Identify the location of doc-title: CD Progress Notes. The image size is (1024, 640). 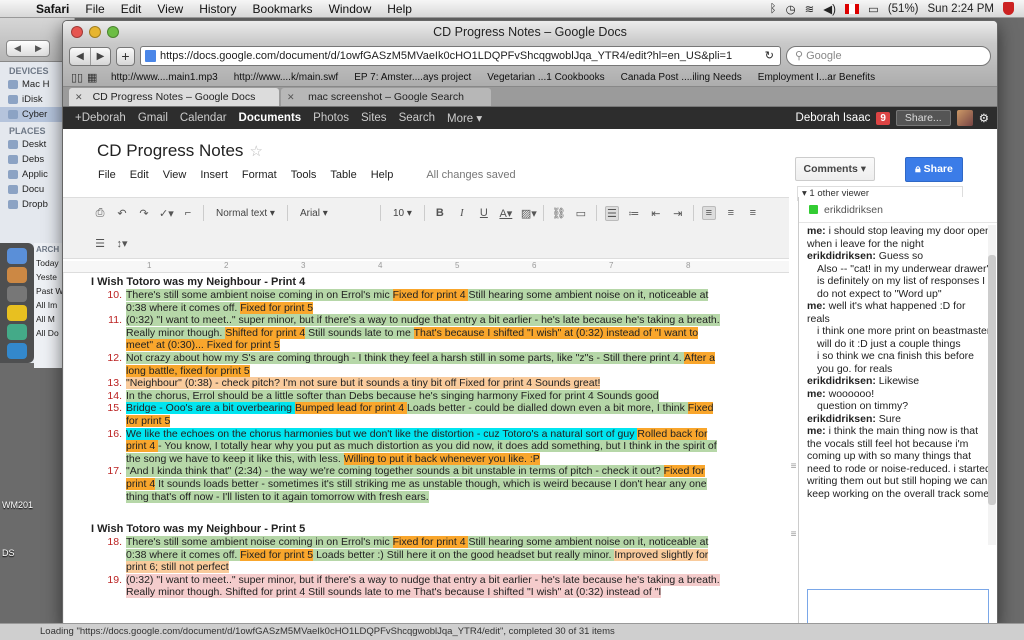
(170, 150).